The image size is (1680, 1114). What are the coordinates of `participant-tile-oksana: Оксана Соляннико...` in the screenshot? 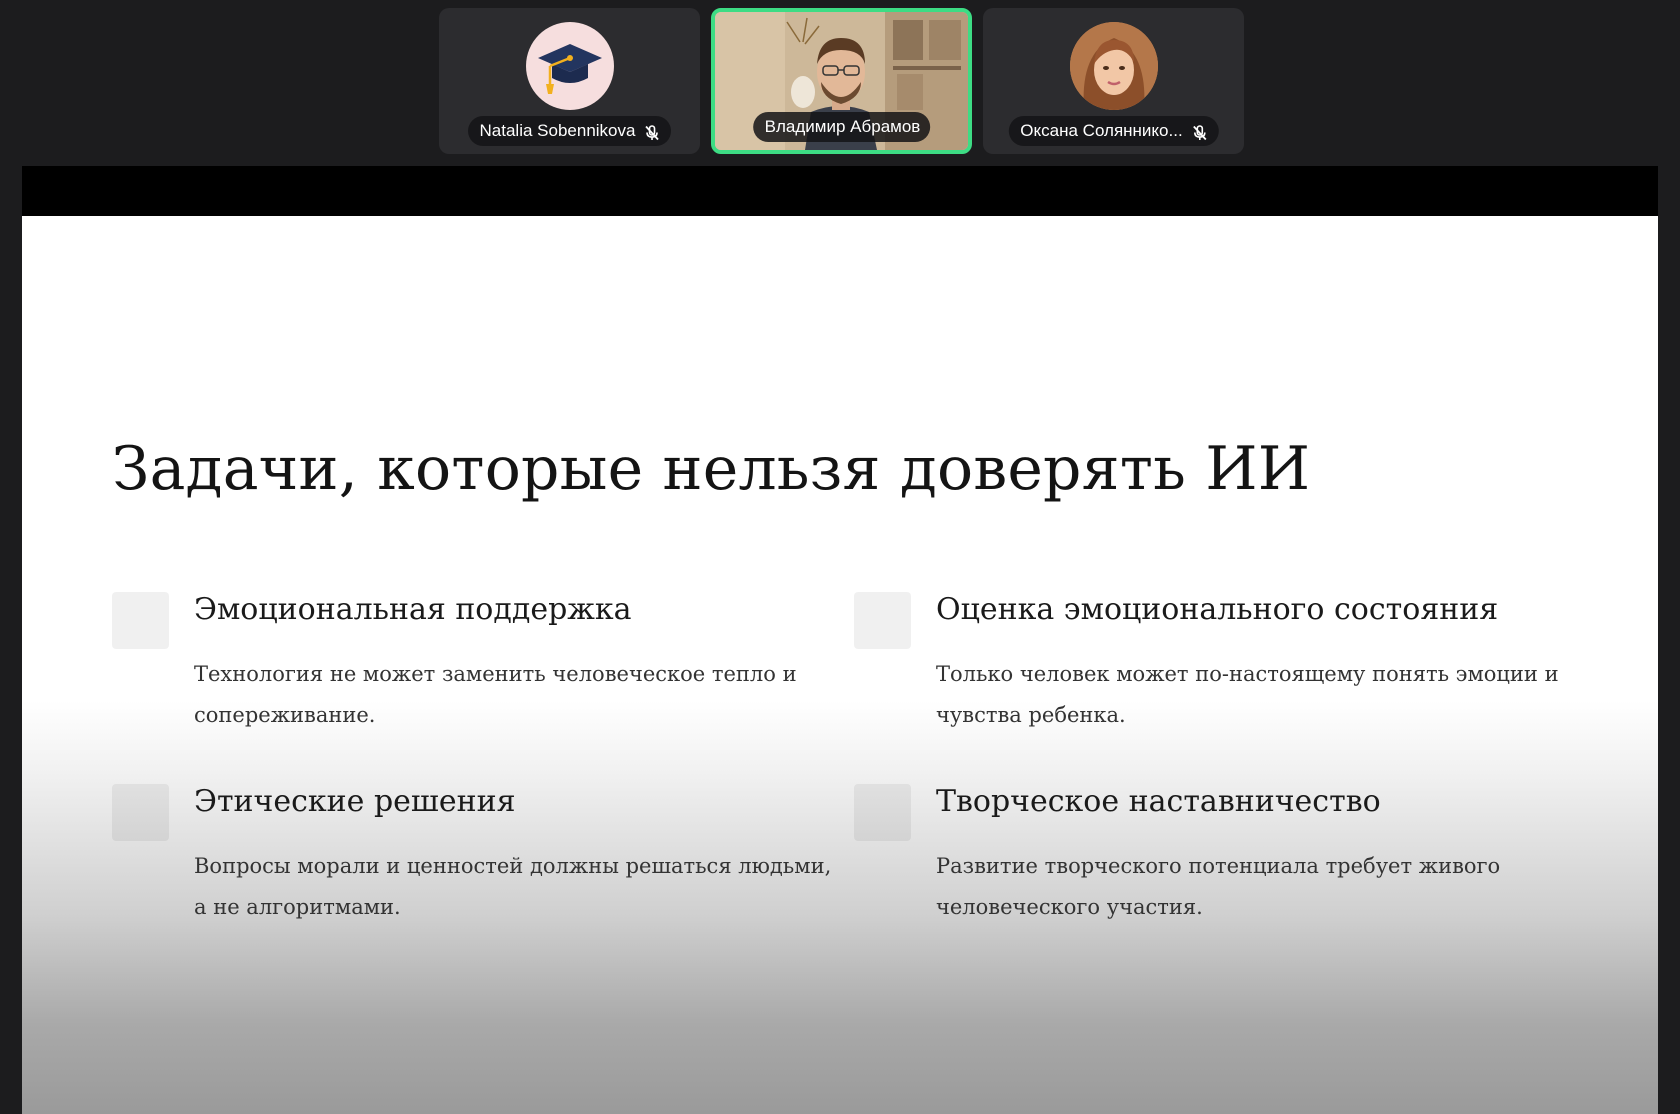 It's located at (1113, 81).